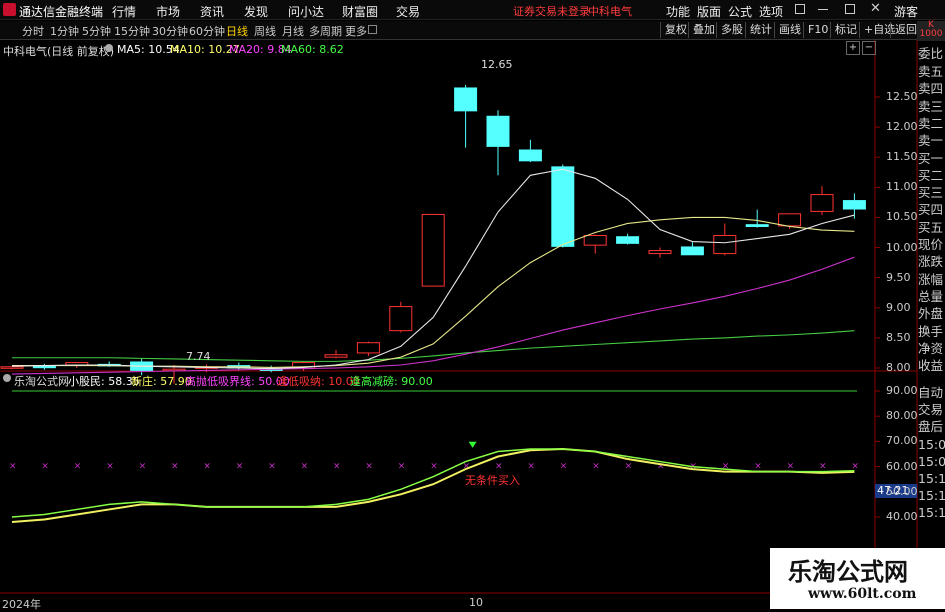 The height and width of the screenshot is (612, 945). Describe the element at coordinates (41, 381) in the screenshot. I see `indicator-name: 乐淘公式网` at that location.